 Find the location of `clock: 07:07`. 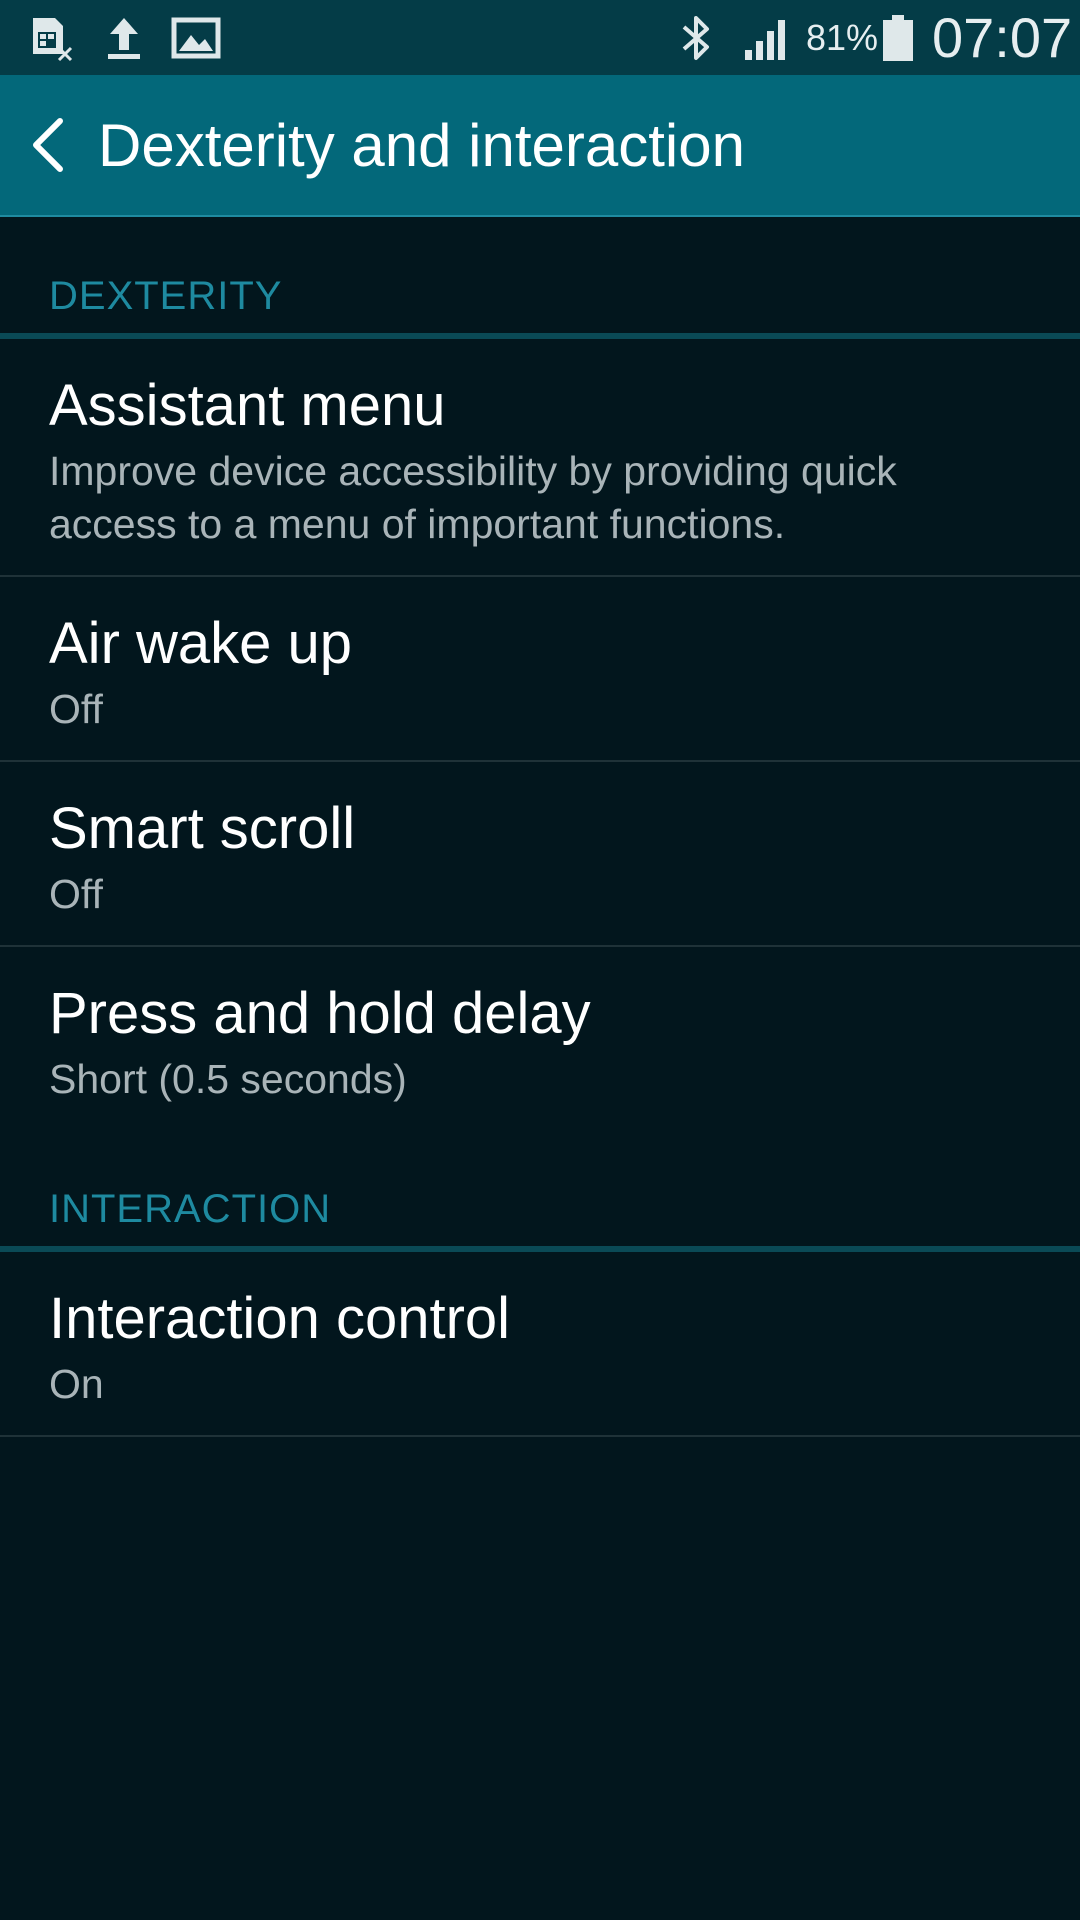

clock: 07:07 is located at coordinates (1002, 37).